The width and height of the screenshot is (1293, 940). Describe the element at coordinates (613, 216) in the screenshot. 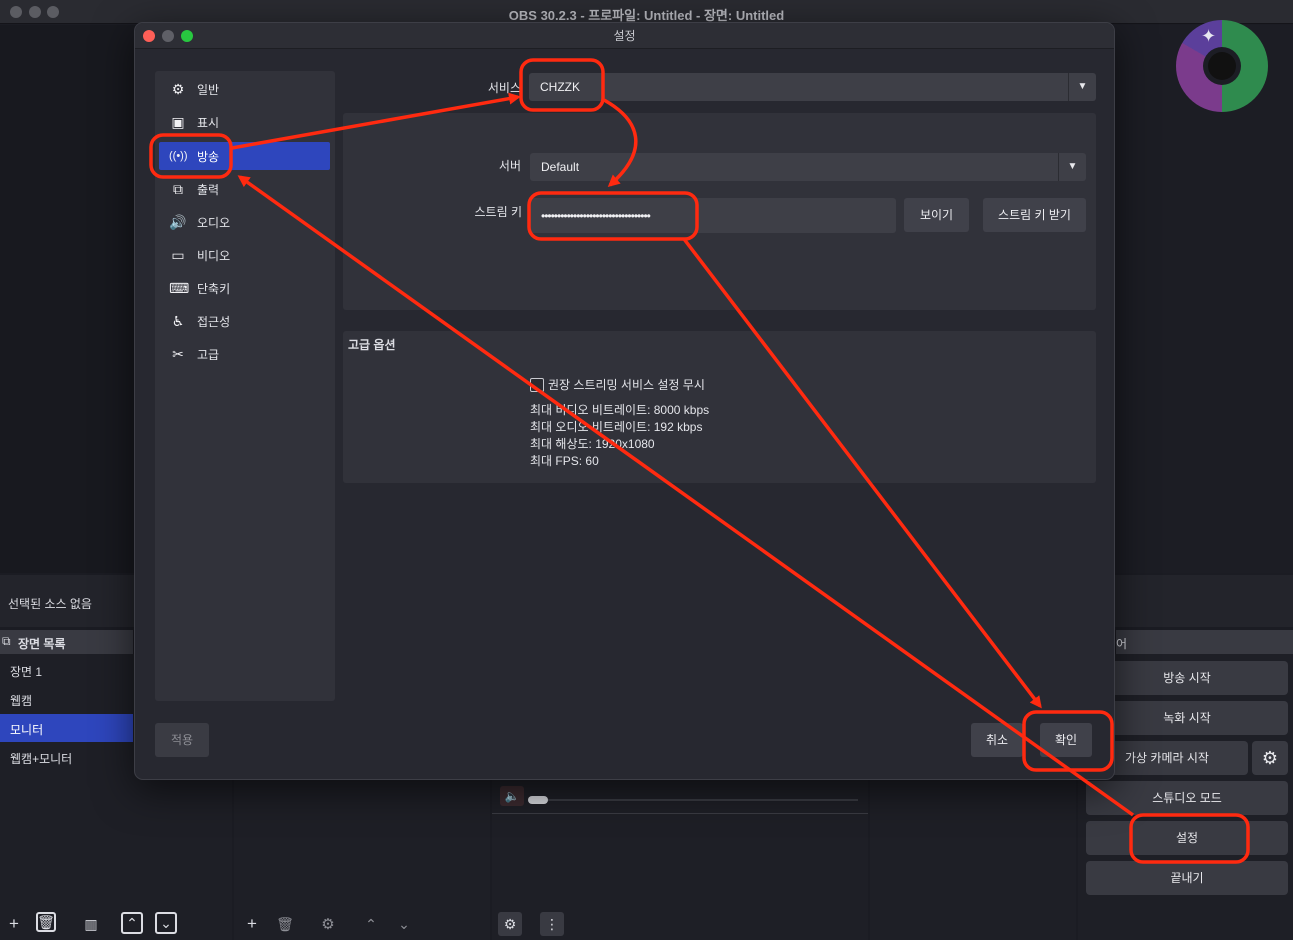

I see `highlight-stream-key` at that location.